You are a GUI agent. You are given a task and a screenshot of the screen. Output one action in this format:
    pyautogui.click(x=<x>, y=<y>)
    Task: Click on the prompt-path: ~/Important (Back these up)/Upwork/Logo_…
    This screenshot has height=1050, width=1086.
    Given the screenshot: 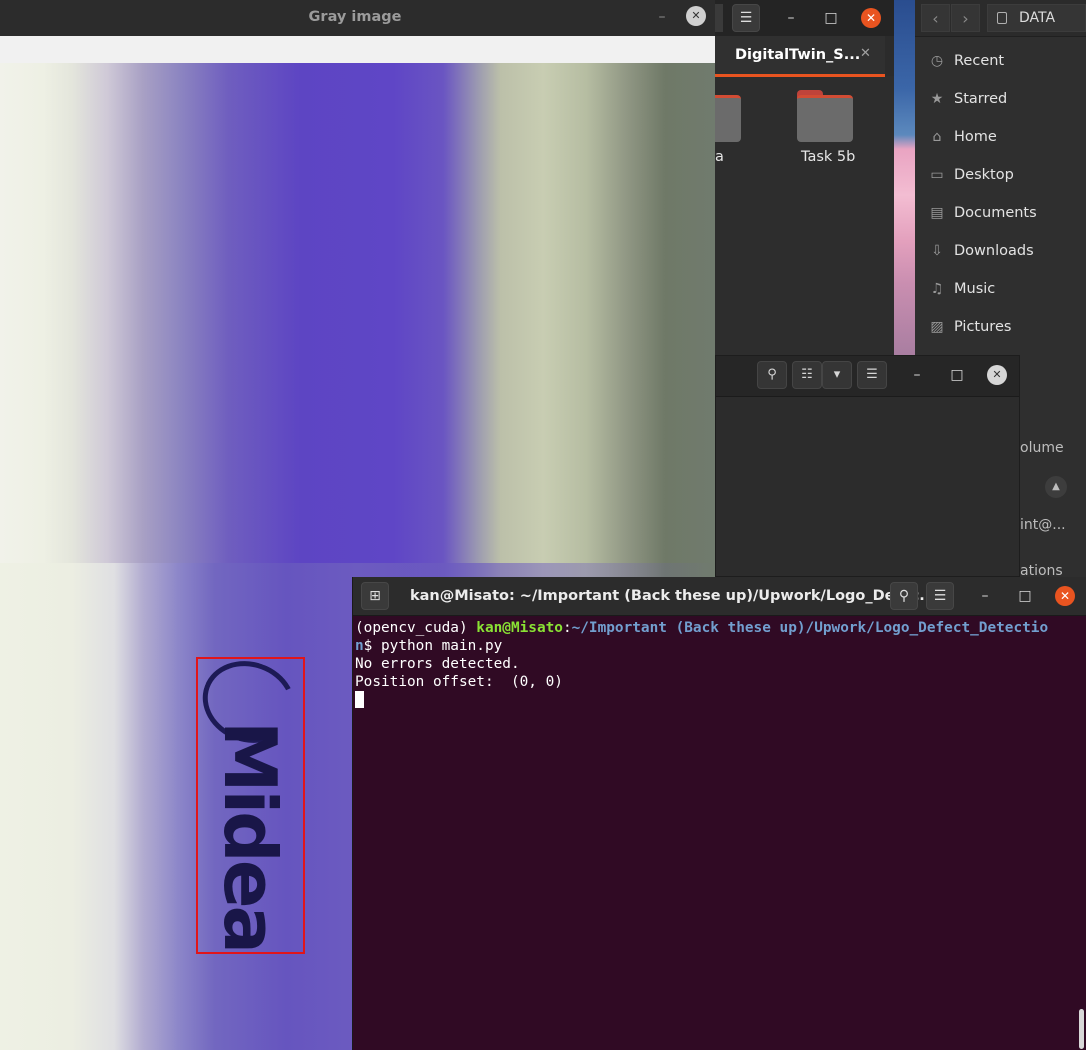 What is the action you would take?
    pyautogui.click(x=810, y=628)
    